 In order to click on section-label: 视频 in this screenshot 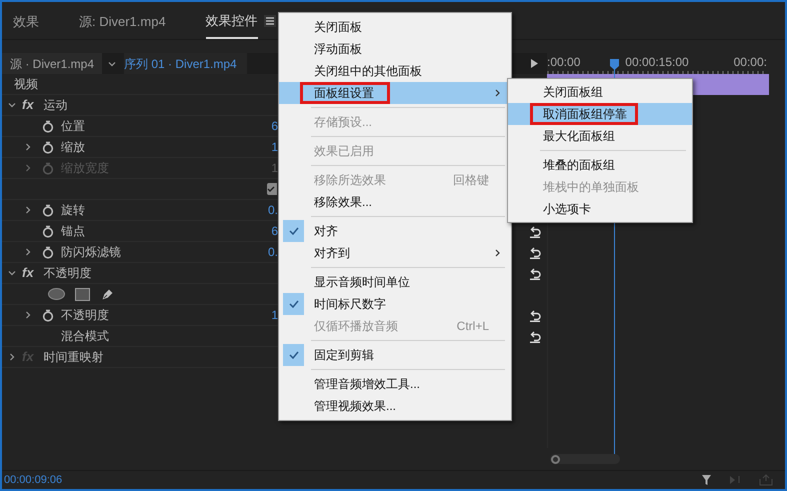, I will do `click(26, 84)`.